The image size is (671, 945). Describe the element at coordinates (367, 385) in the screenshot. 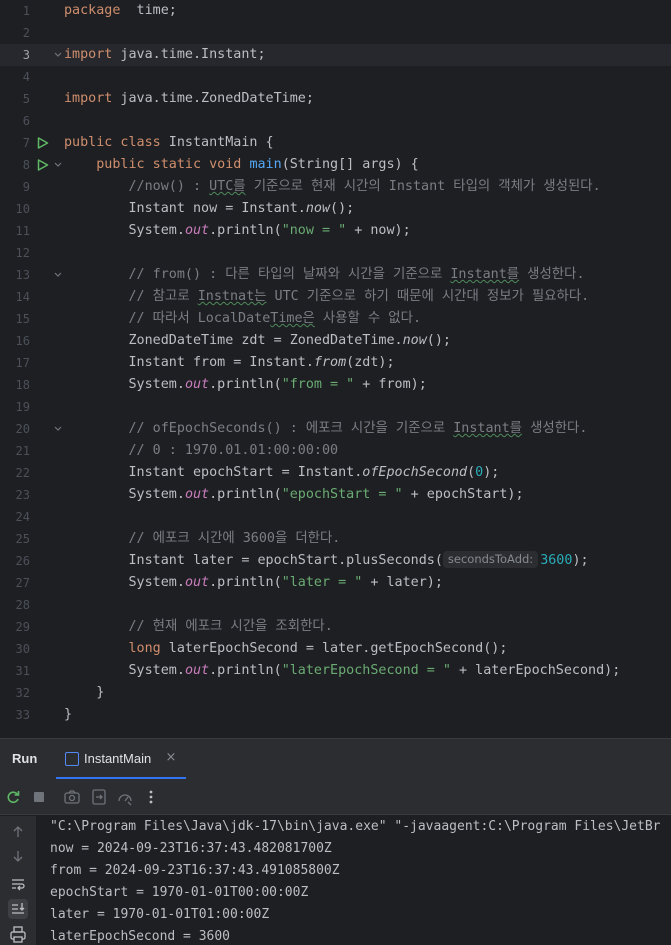

I see `code-line: System.out.println("from = " + from);` at that location.